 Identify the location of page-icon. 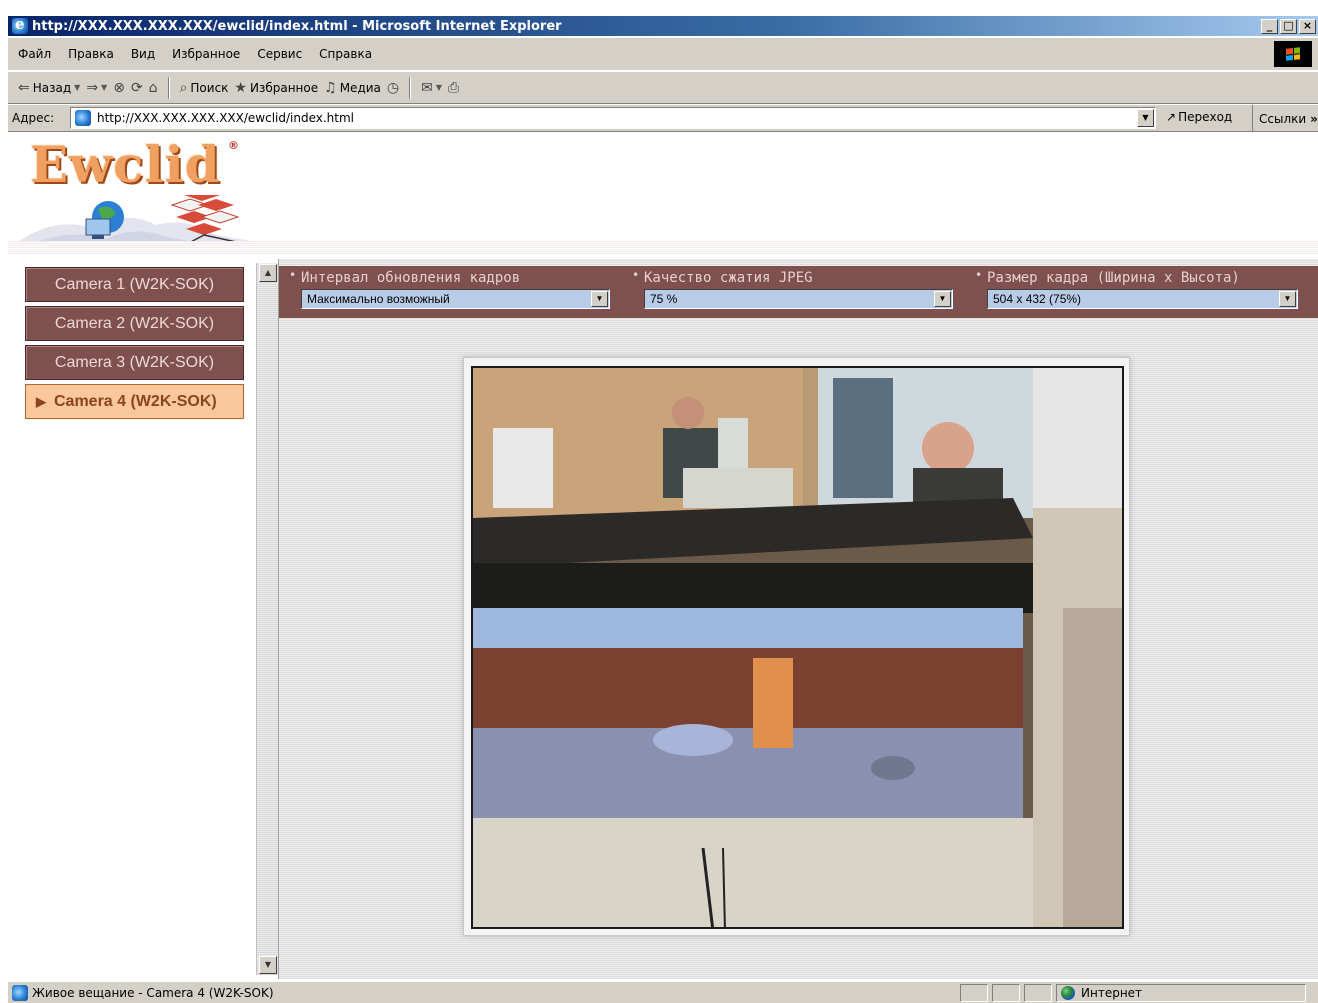
(83, 118).